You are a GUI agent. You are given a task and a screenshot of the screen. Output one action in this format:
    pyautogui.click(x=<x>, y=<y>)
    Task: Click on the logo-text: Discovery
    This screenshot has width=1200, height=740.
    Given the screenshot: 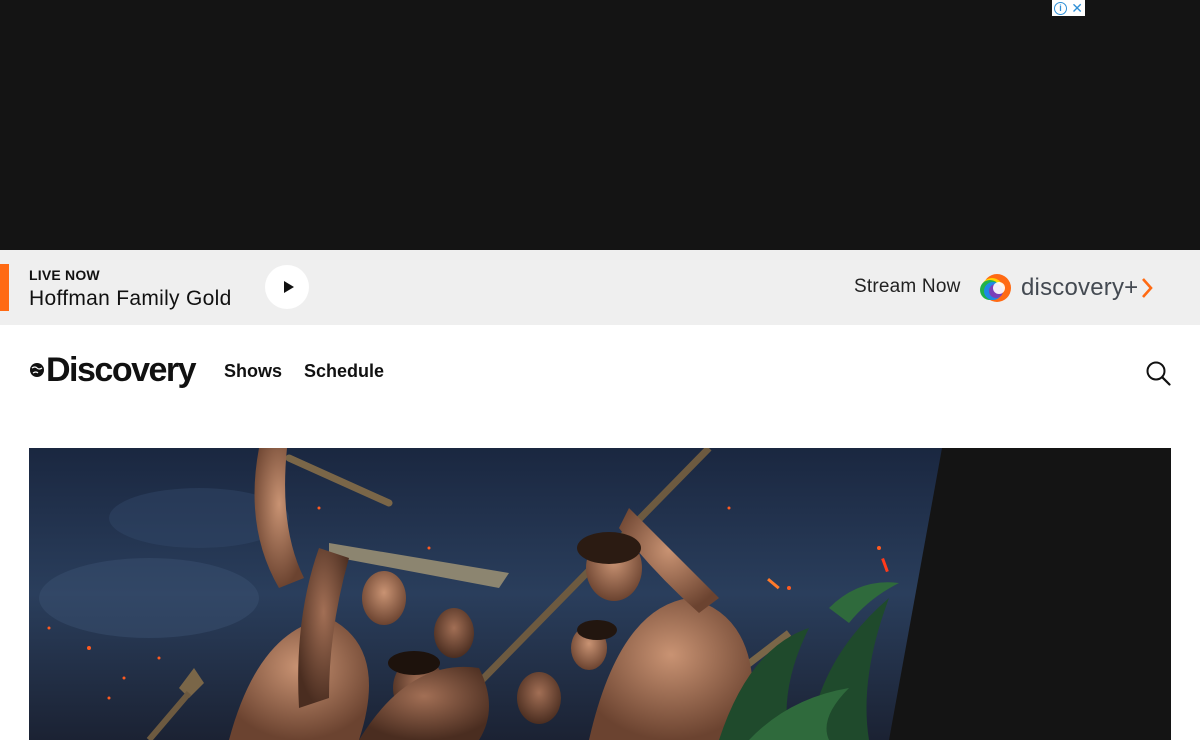 What is the action you would take?
    pyautogui.click(x=121, y=370)
    